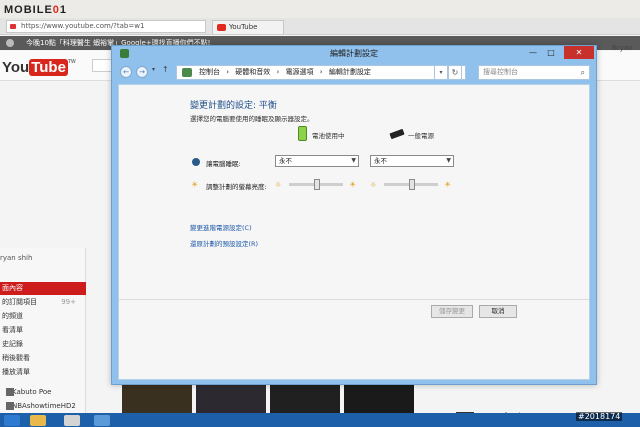 Image resolution: width=640 pixels, height=427 pixels. Describe the element at coordinates (195, 184) in the screenshot. I see `brightness-sun-icon: ☀` at that location.